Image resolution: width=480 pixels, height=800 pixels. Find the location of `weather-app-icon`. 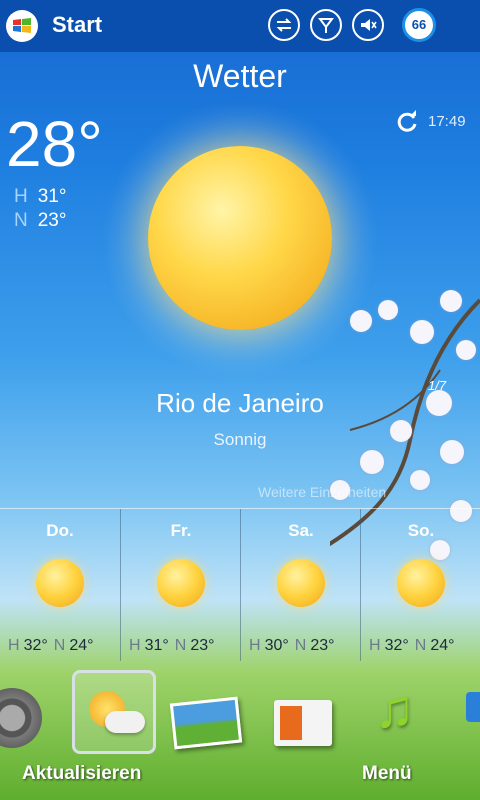

weather-app-icon is located at coordinates (114, 712).